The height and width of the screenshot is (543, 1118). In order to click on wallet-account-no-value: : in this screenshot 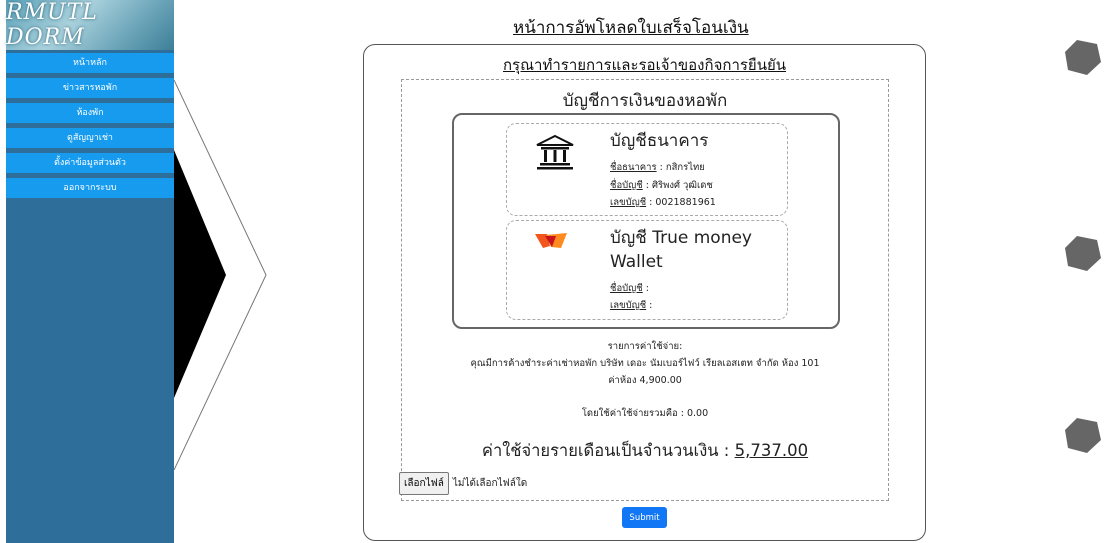, I will do `click(649, 305)`.